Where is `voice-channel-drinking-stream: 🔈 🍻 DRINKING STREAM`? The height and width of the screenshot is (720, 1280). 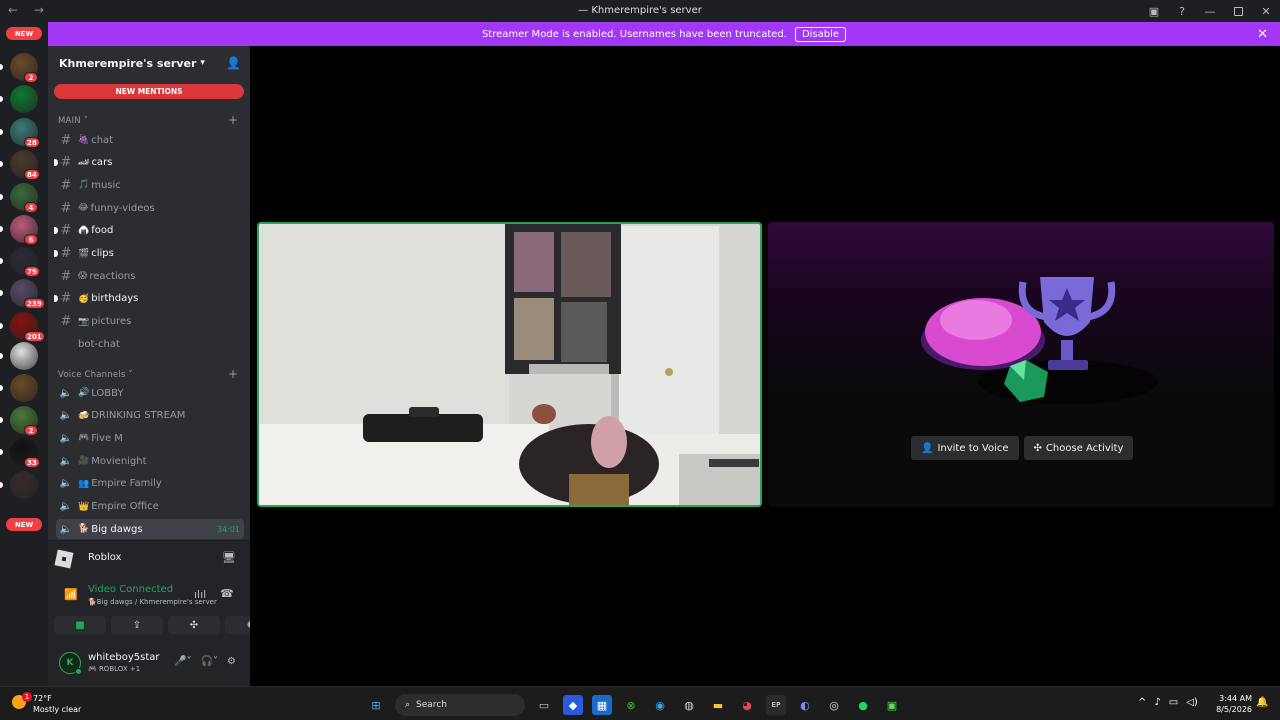 voice-channel-drinking-stream: 🔈 🍻 DRINKING STREAM is located at coordinates (150, 416).